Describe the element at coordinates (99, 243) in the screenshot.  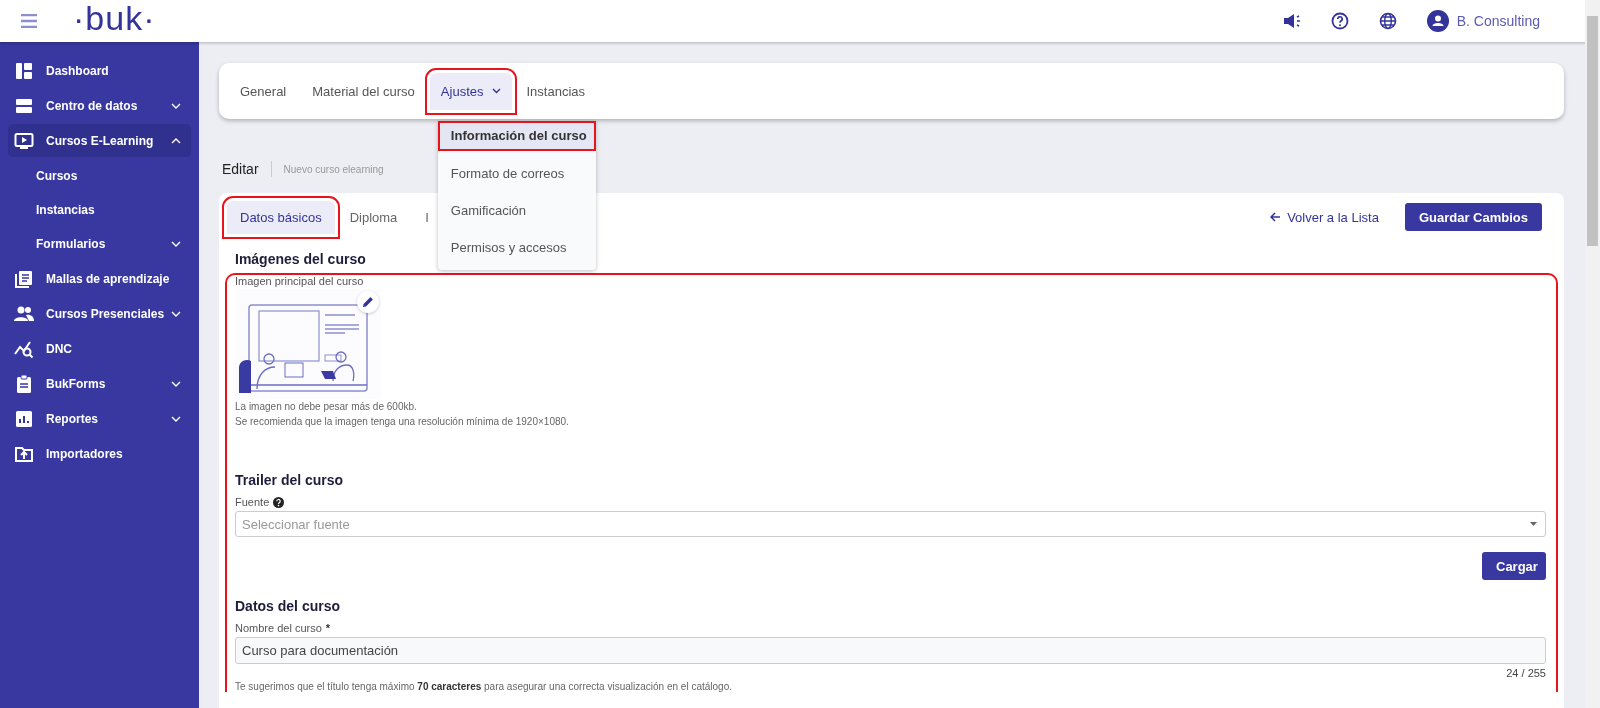
I see `sidebar-subitem: Formularios` at that location.